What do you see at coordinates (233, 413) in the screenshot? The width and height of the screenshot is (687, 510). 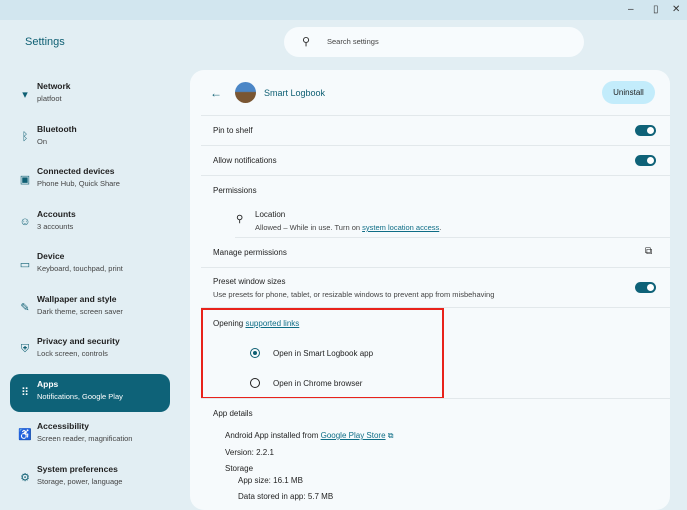 I see `app-details-heading: App details` at bounding box center [233, 413].